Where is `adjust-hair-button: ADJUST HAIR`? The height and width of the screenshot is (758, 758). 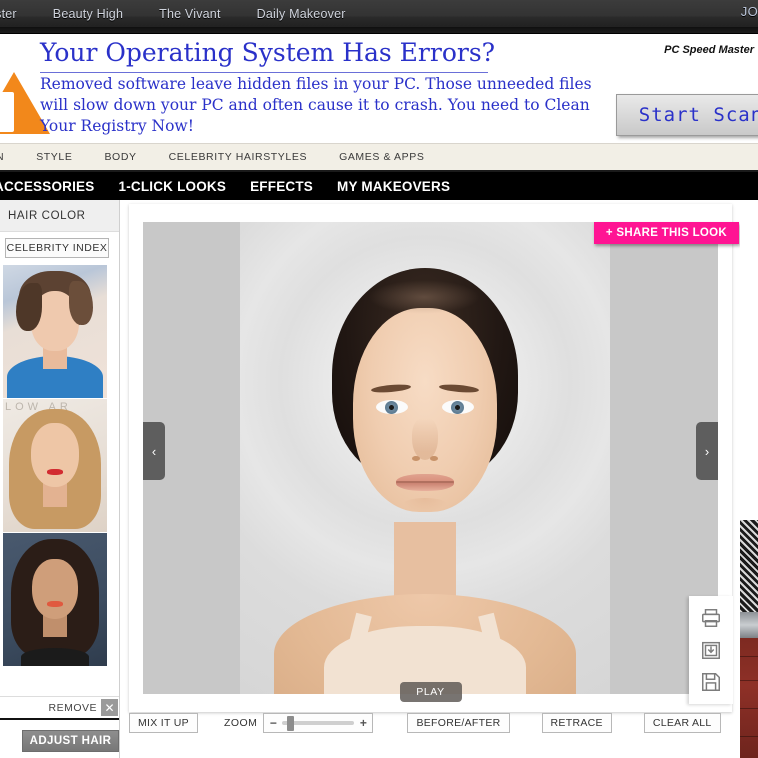 adjust-hair-button: ADJUST HAIR is located at coordinates (70, 741).